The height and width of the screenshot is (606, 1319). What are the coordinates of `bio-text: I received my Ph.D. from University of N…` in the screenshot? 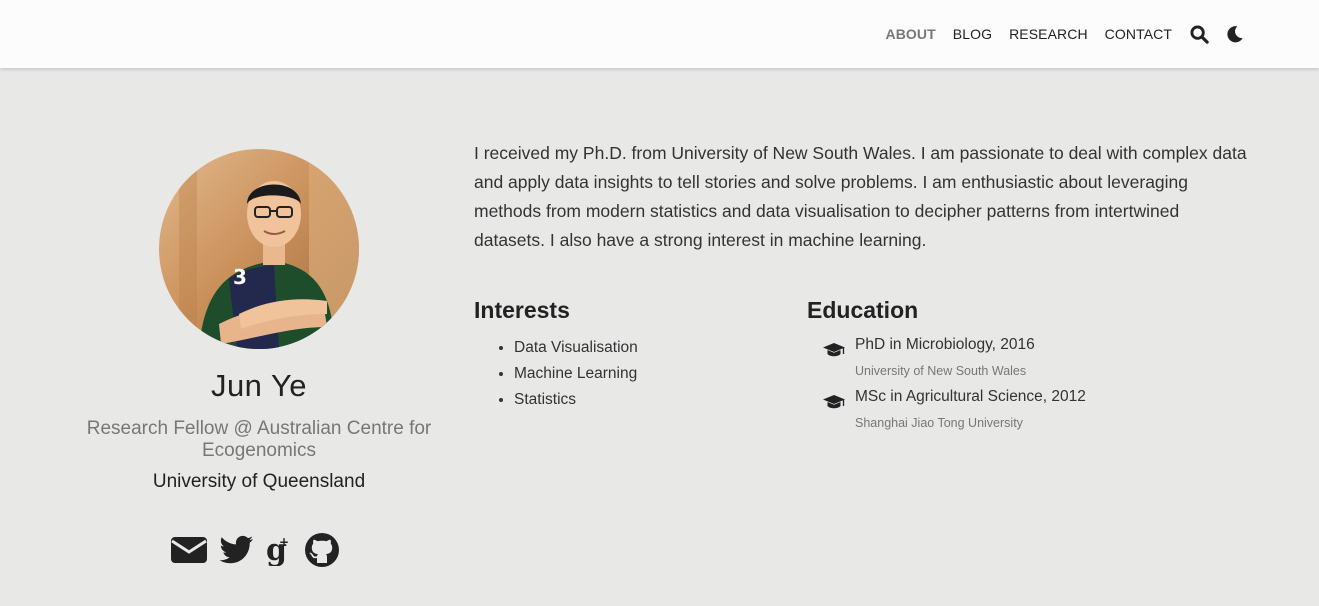 It's located at (860, 196).